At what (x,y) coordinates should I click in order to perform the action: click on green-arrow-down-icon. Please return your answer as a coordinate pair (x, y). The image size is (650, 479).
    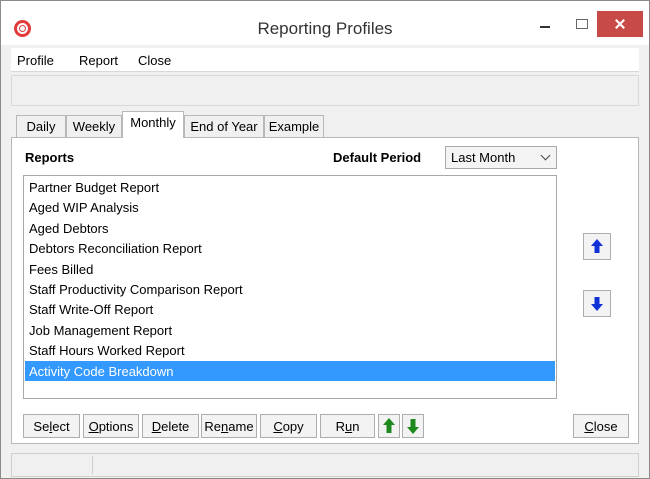
    Looking at the image, I should click on (413, 426).